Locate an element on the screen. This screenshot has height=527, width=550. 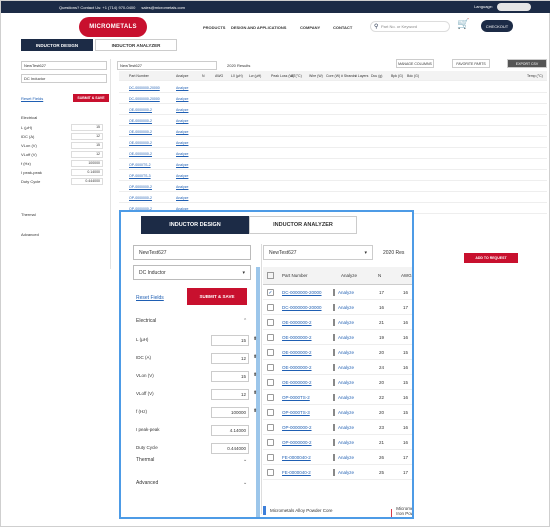
part-number-link: OP-0000000-2 is located at coordinates (297, 427).